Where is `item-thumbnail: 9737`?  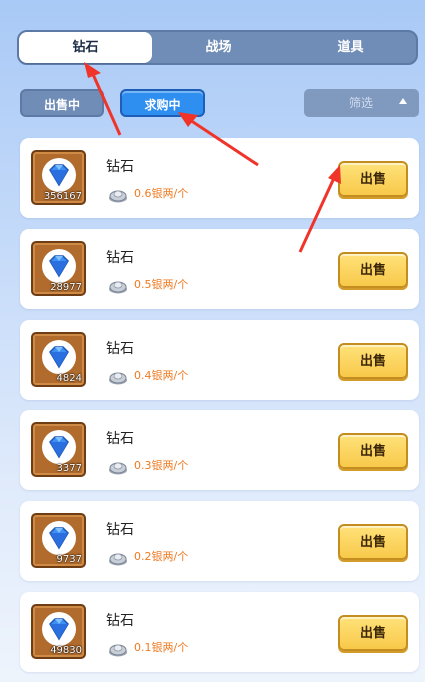 item-thumbnail: 9737 is located at coordinates (58, 540).